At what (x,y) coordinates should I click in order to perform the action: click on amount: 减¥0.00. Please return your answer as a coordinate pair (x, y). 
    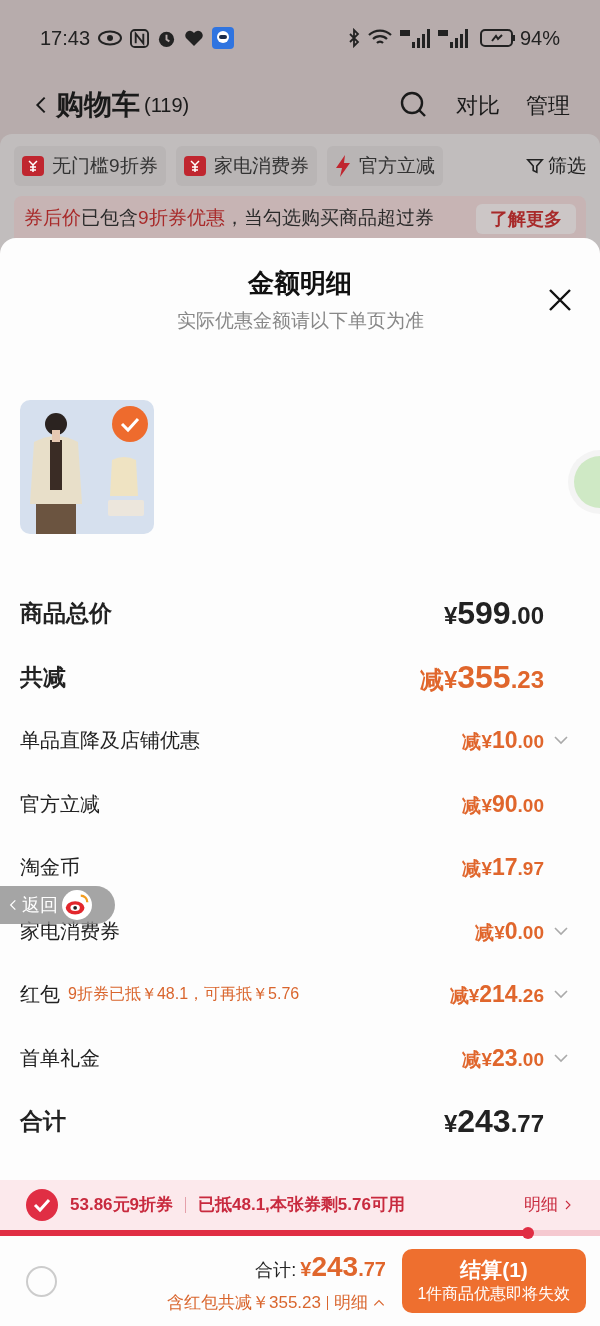
    Looking at the image, I should click on (509, 931).